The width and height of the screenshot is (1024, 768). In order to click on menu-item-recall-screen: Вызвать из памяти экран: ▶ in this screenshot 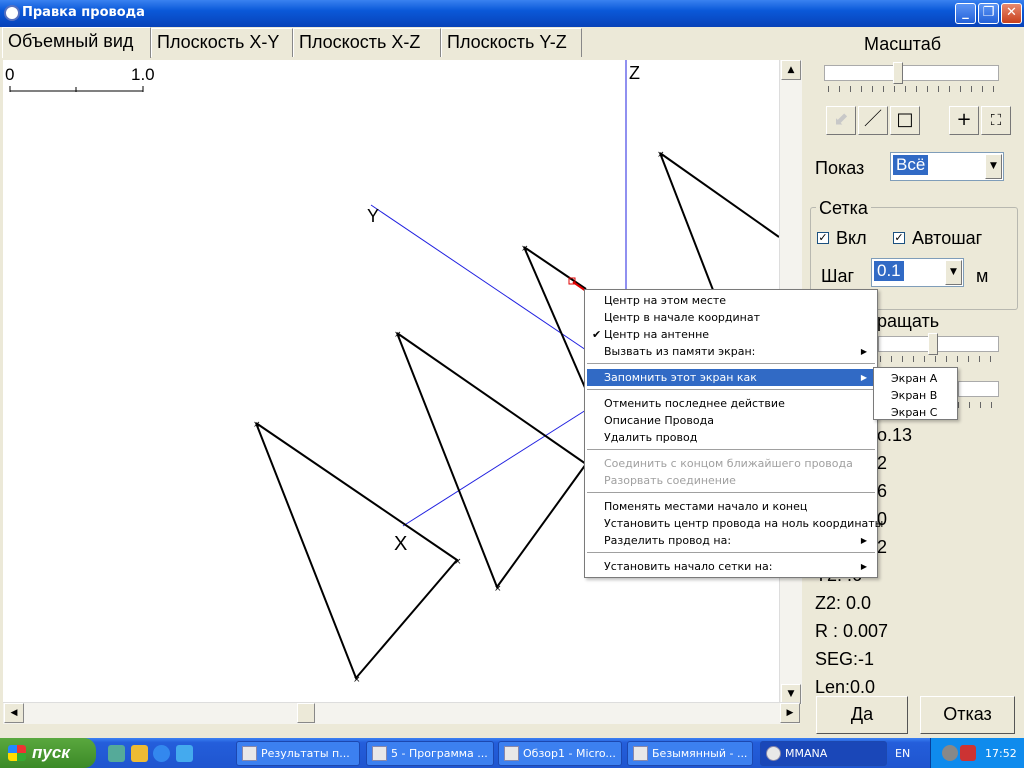, I will do `click(731, 351)`.